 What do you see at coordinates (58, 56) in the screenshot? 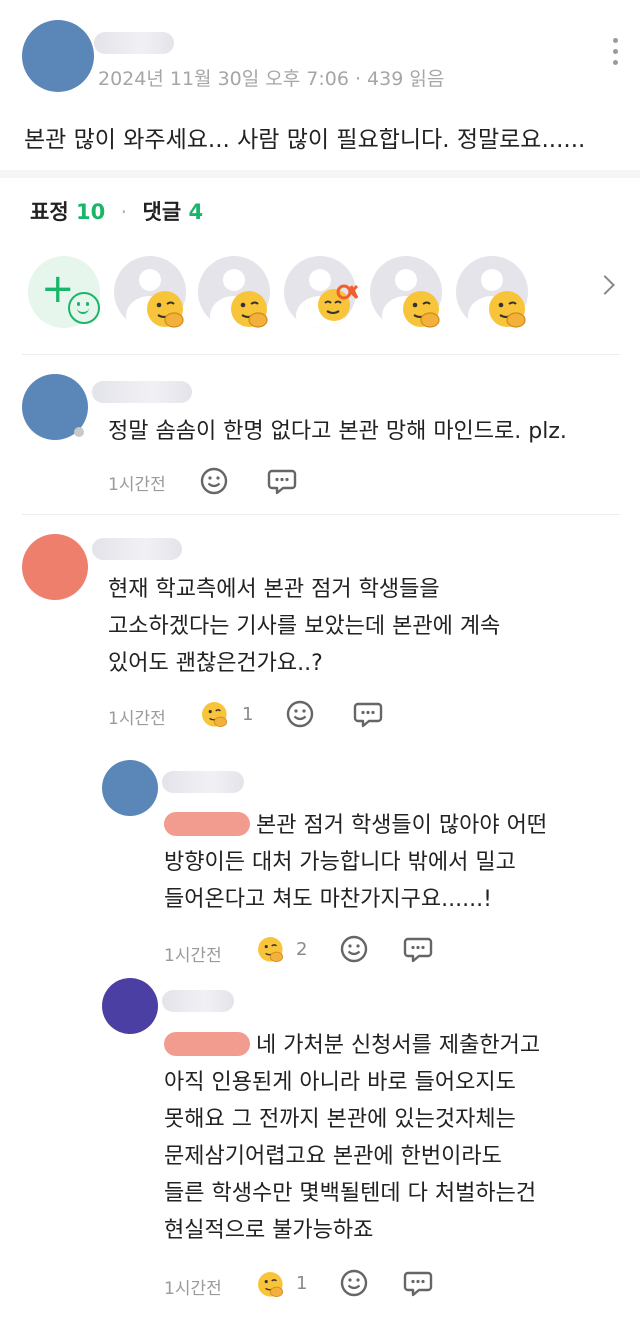
I see `author-avatar` at bounding box center [58, 56].